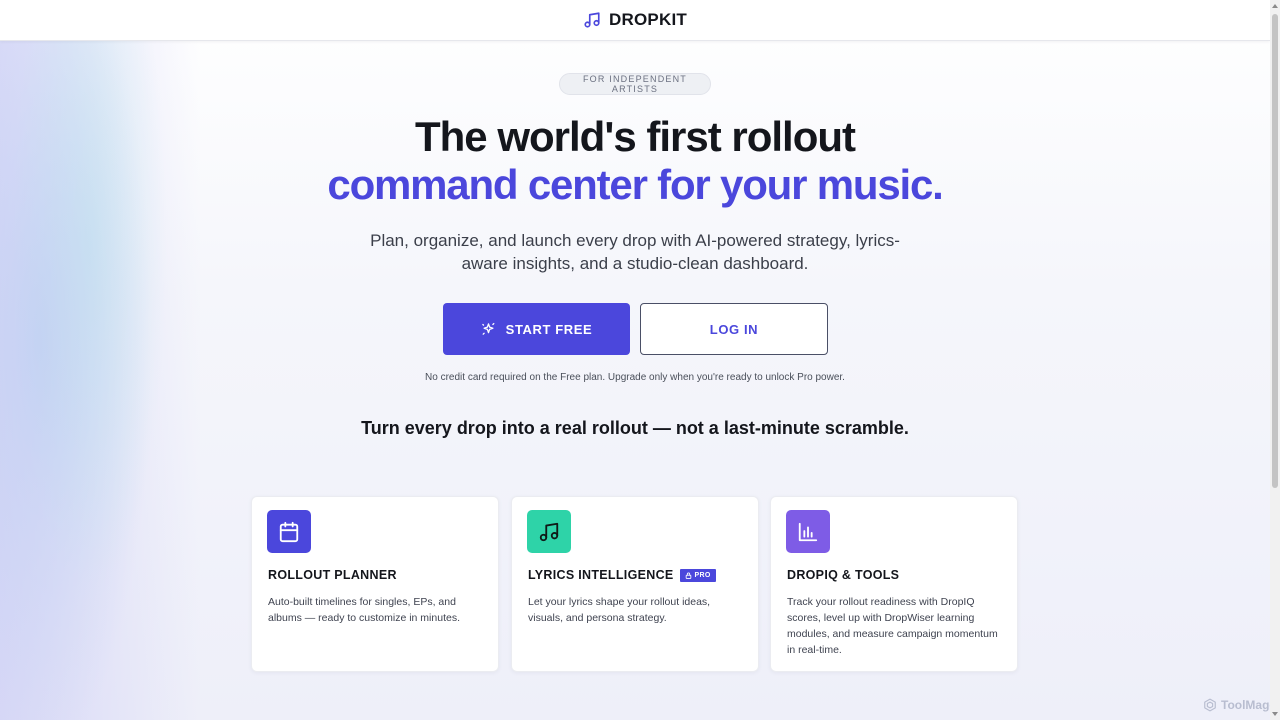  I want to click on start-free-label: START FREE, so click(549, 329).